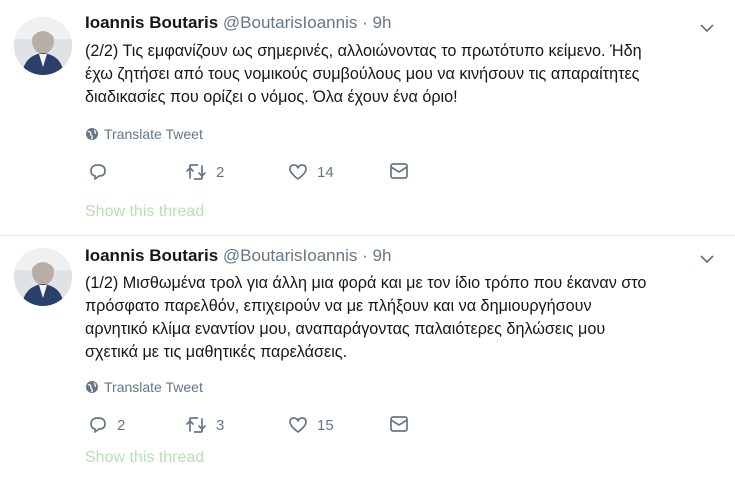  Describe the element at coordinates (311, 172) in the screenshot. I see `like-button: 14` at that location.